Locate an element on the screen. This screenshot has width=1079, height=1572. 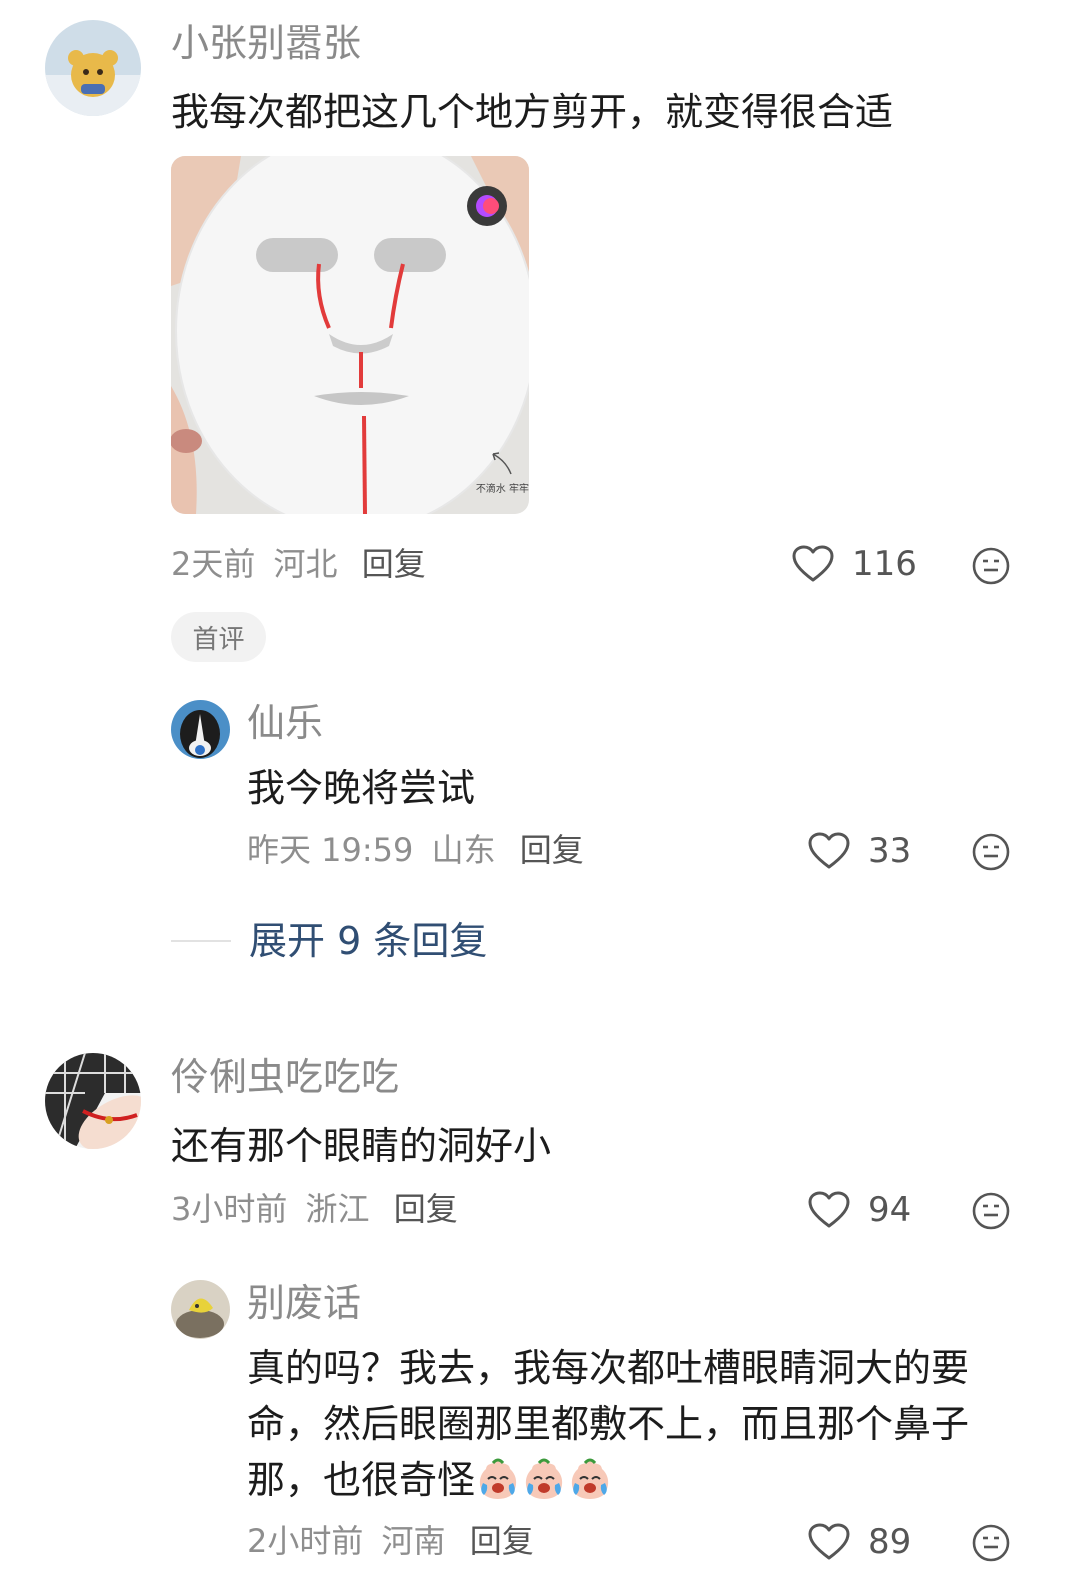
comment-meta: 2天前 河北 回复 is located at coordinates (298, 564).